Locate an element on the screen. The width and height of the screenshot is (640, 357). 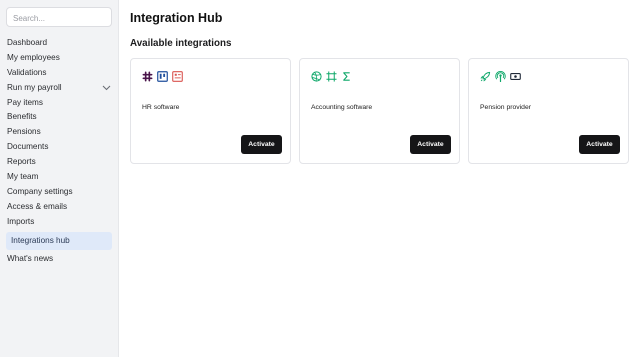
integration-card-pension-provider: Pension provider Activate is located at coordinates (548, 111).